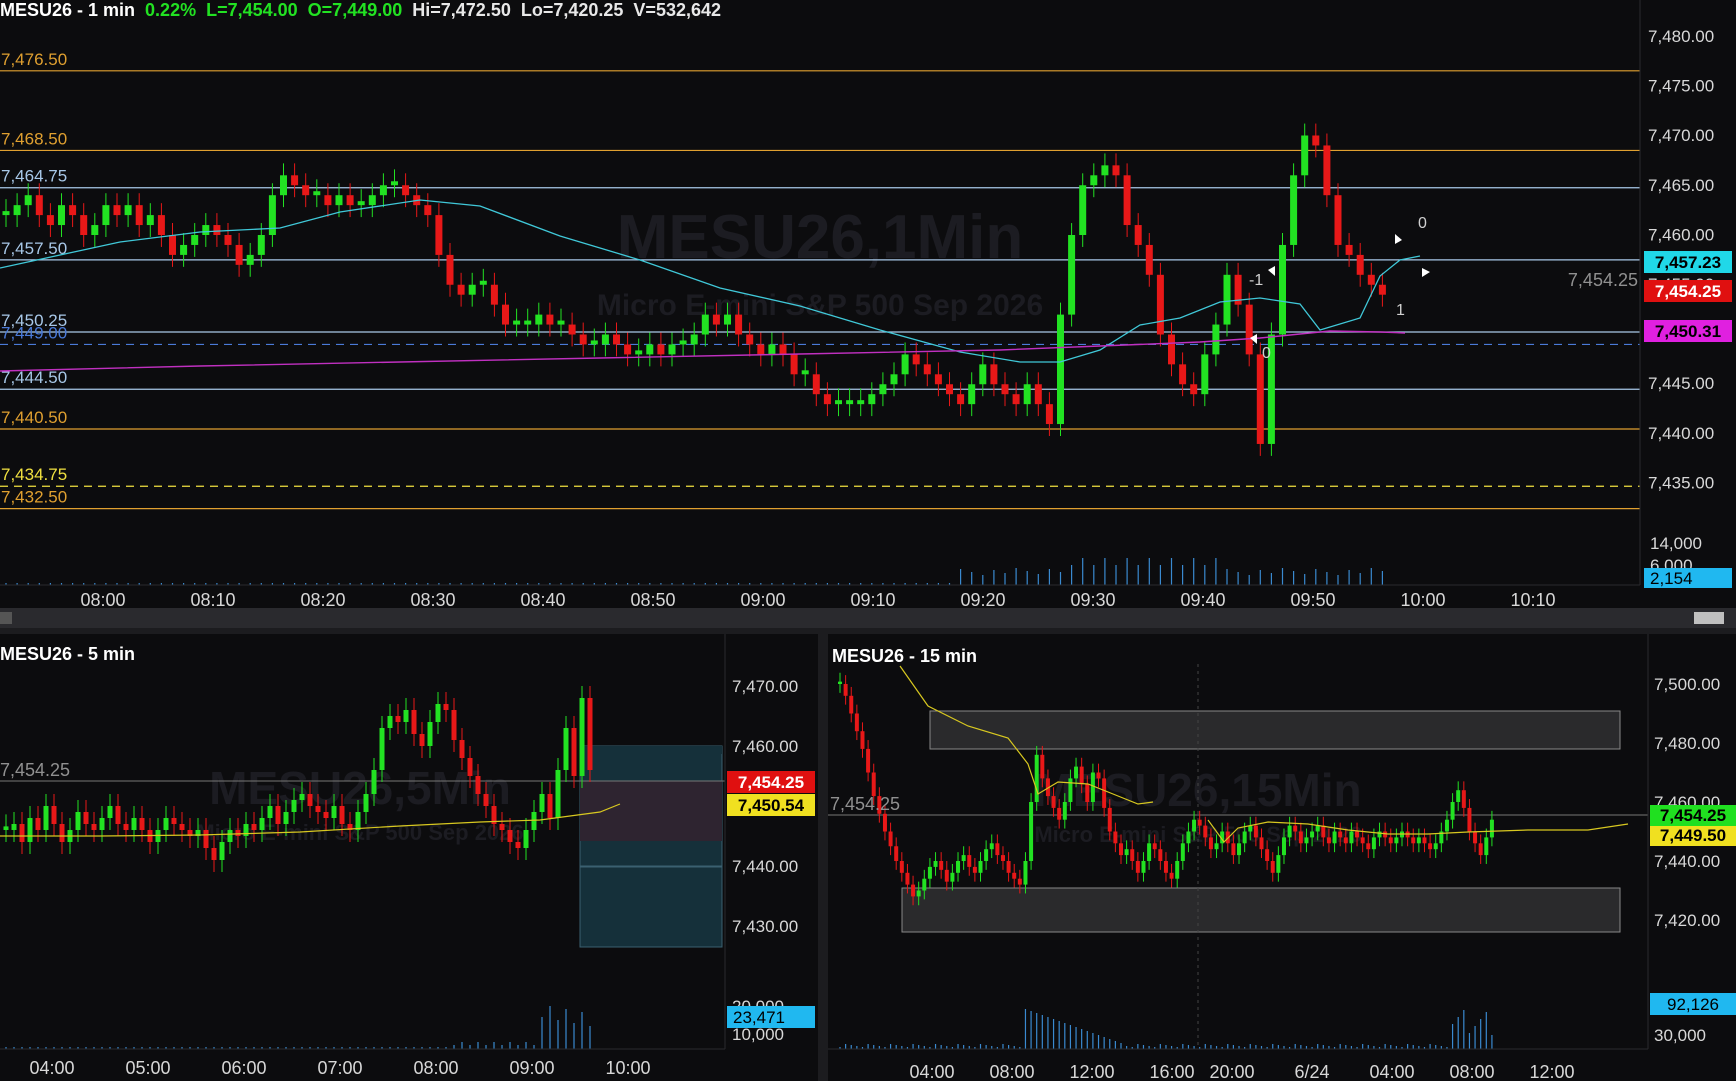 Image resolution: width=1736 pixels, height=1081 pixels. Describe the element at coordinates (1261, 910) in the screenshot. I see `demand-zone` at that location.